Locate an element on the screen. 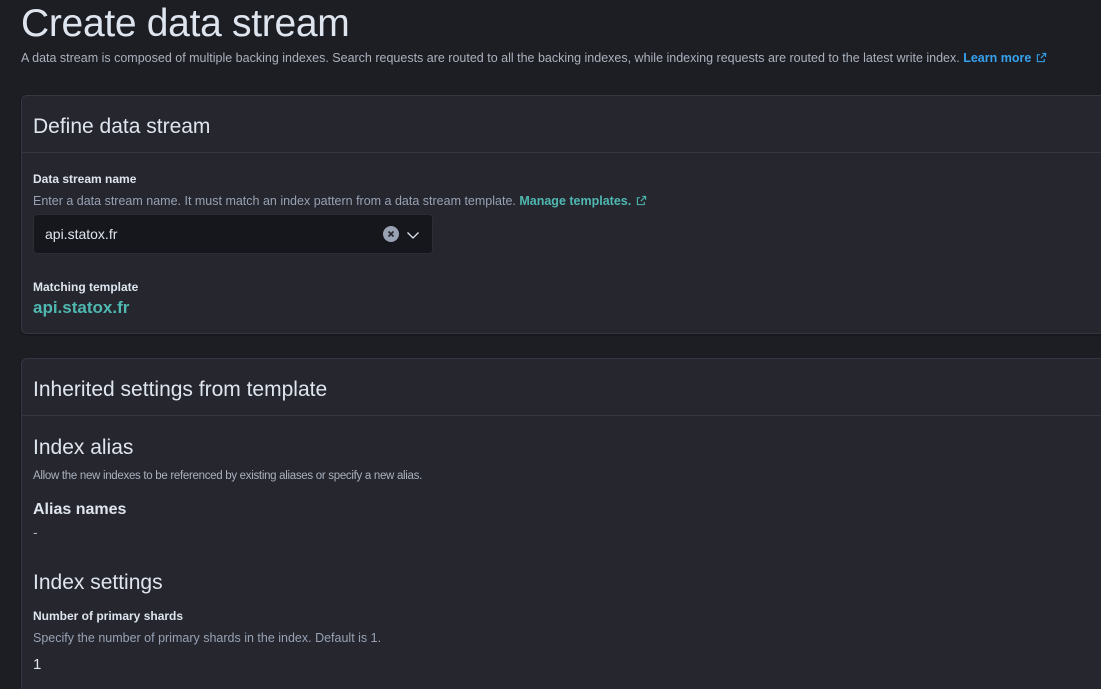 The image size is (1101, 689). matching-template-link: api.statox.fr is located at coordinates (81, 308).